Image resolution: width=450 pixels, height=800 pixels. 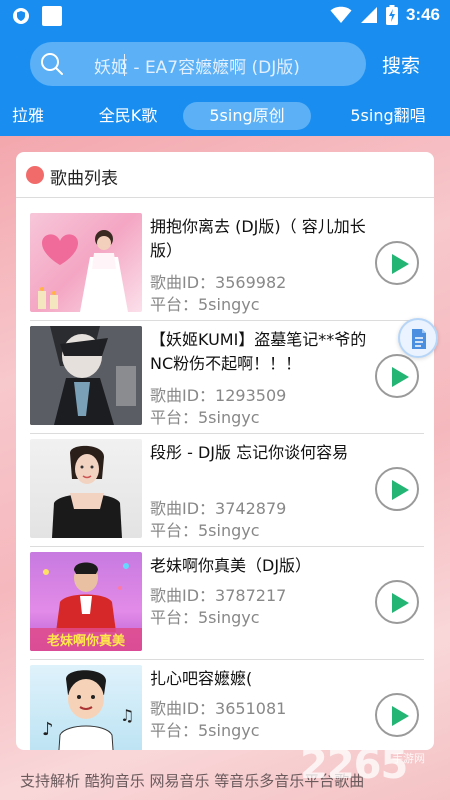 I want to click on song-list-title: 歌曲列表, so click(x=84, y=179).